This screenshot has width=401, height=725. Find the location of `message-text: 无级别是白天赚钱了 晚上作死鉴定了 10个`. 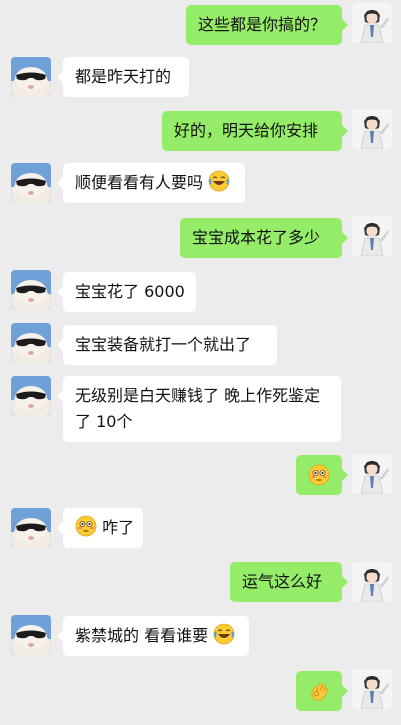

message-text: 无级别是白天赚钱了 晚上作死鉴定了 10个 is located at coordinates (198, 408).